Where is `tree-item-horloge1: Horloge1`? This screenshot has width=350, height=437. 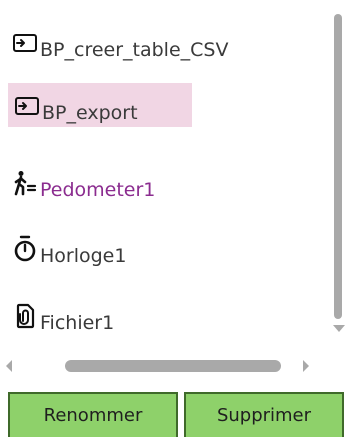
tree-item-horloge1: Horloge1 is located at coordinates (69, 248).